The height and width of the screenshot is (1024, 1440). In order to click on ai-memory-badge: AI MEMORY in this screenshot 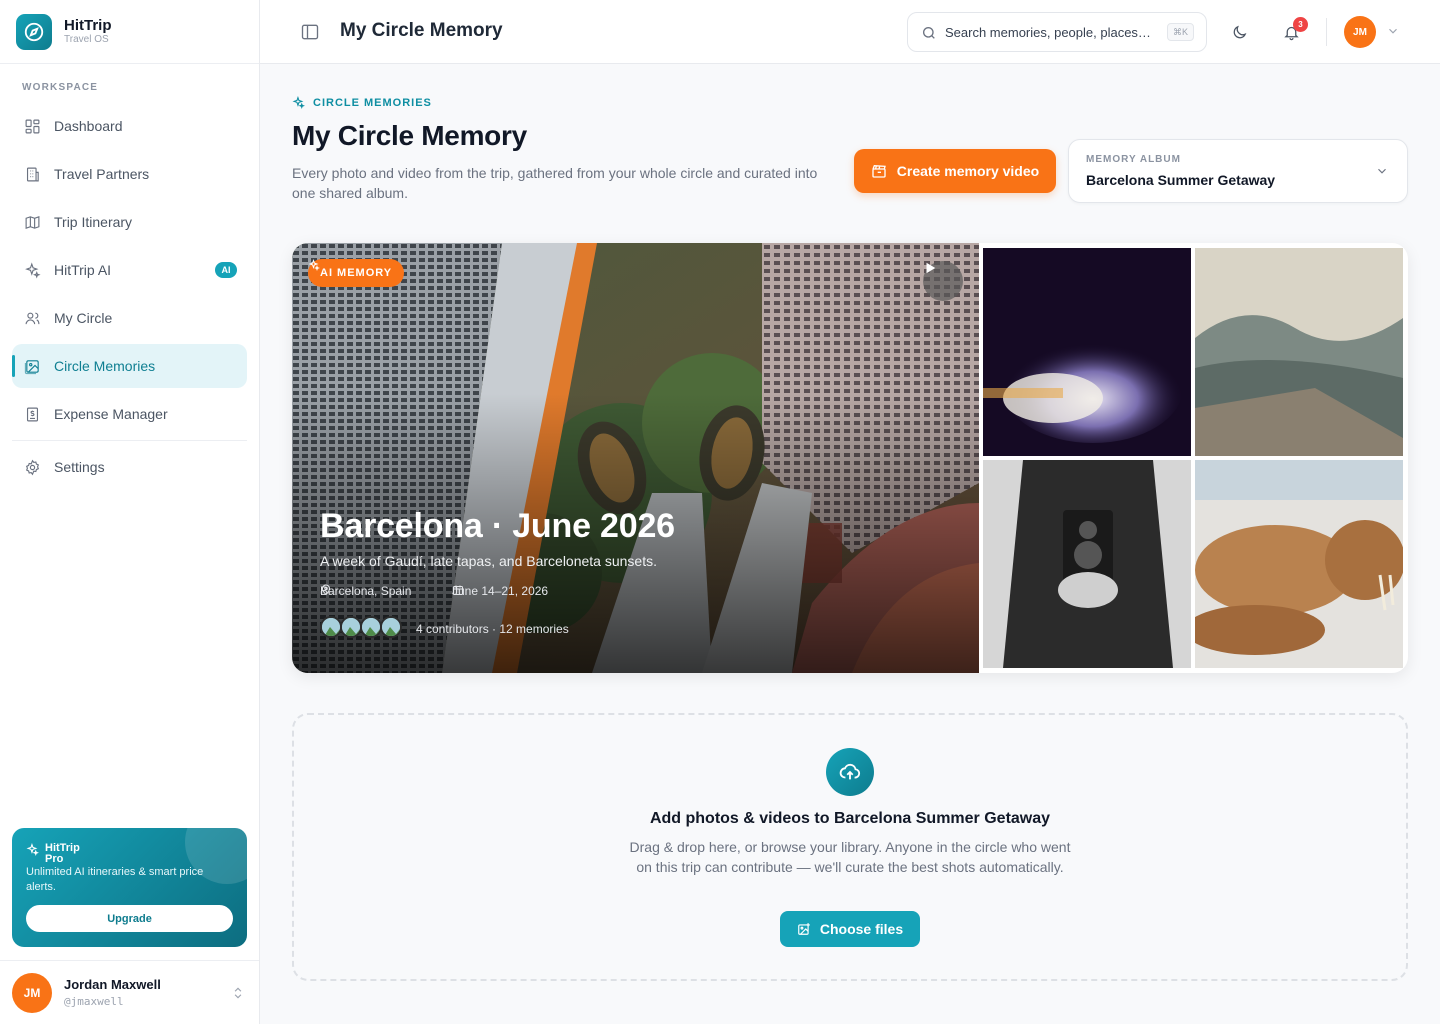, I will do `click(356, 273)`.